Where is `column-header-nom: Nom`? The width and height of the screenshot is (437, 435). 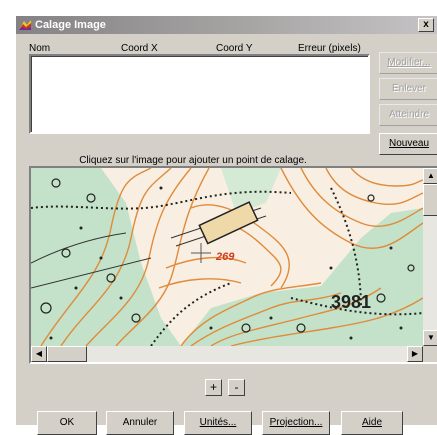
column-header-nom: Nom is located at coordinates (39, 48).